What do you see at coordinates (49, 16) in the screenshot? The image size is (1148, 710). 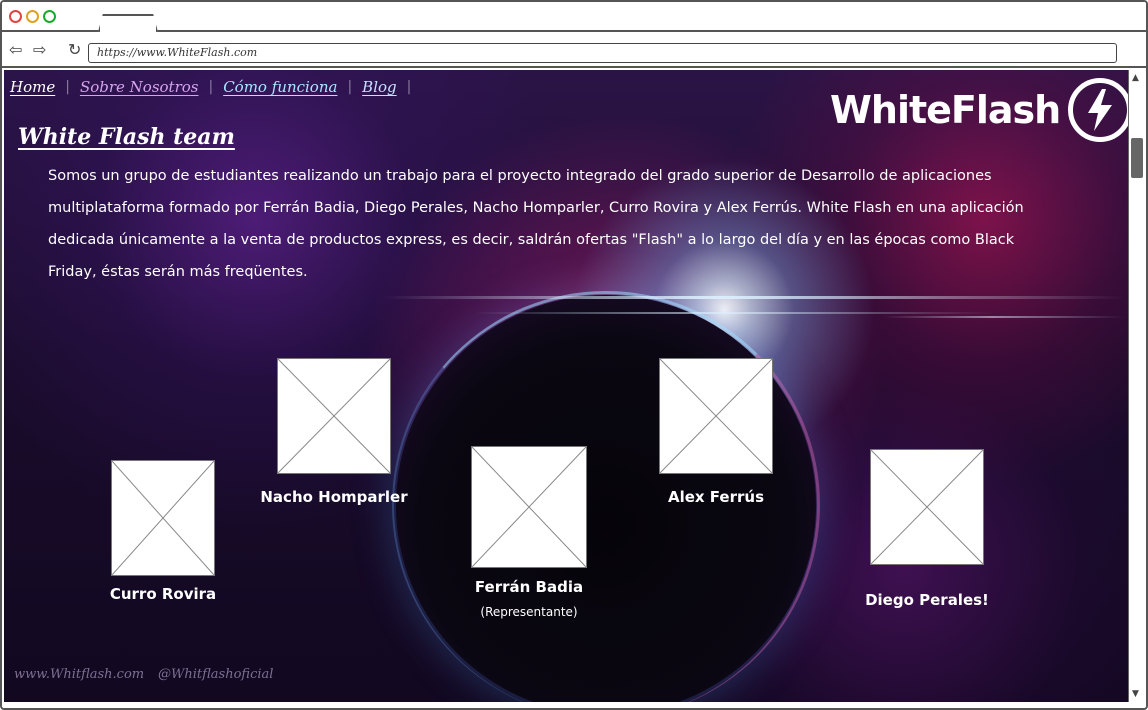 I see `maximize-window-icon` at bounding box center [49, 16].